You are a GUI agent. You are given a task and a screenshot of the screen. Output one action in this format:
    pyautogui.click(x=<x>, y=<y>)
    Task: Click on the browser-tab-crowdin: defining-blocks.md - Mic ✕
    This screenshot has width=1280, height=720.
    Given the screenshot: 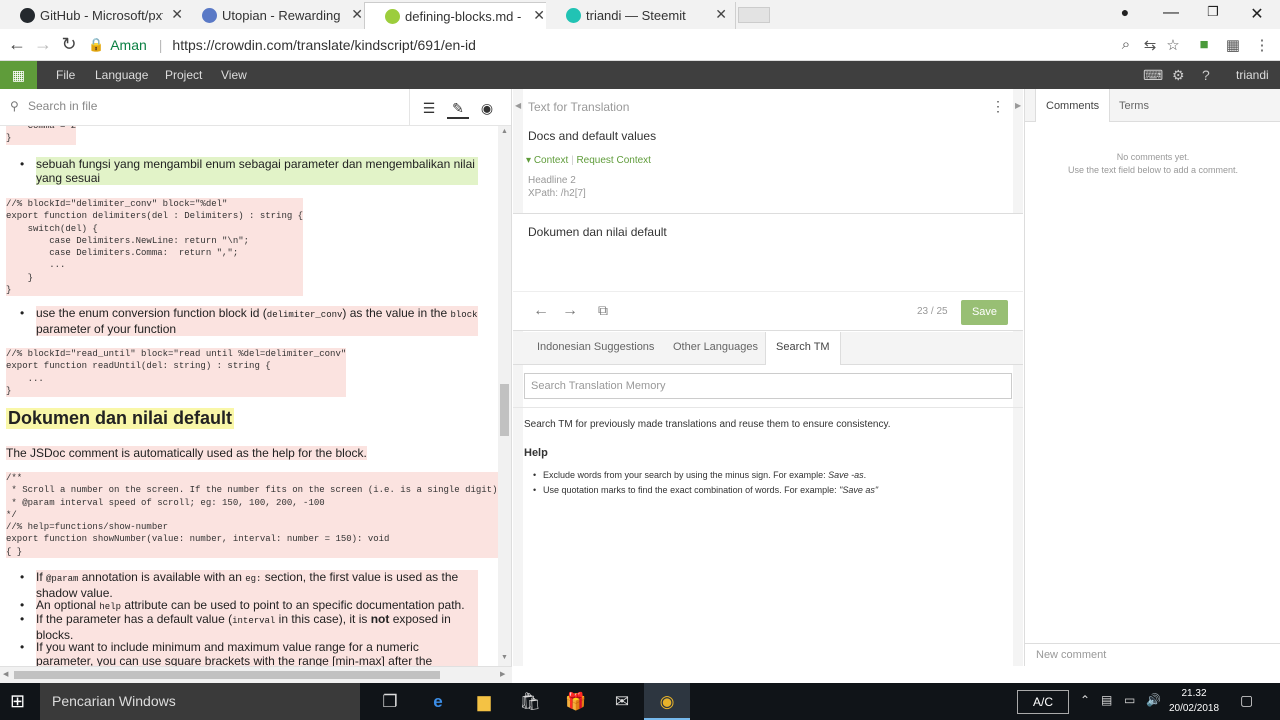 What is the action you would take?
    pyautogui.click(x=459, y=15)
    